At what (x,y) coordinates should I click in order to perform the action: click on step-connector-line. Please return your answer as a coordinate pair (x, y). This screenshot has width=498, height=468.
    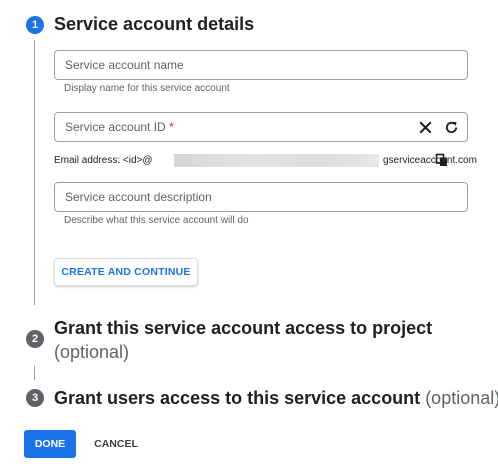
    Looking at the image, I should click on (34, 172).